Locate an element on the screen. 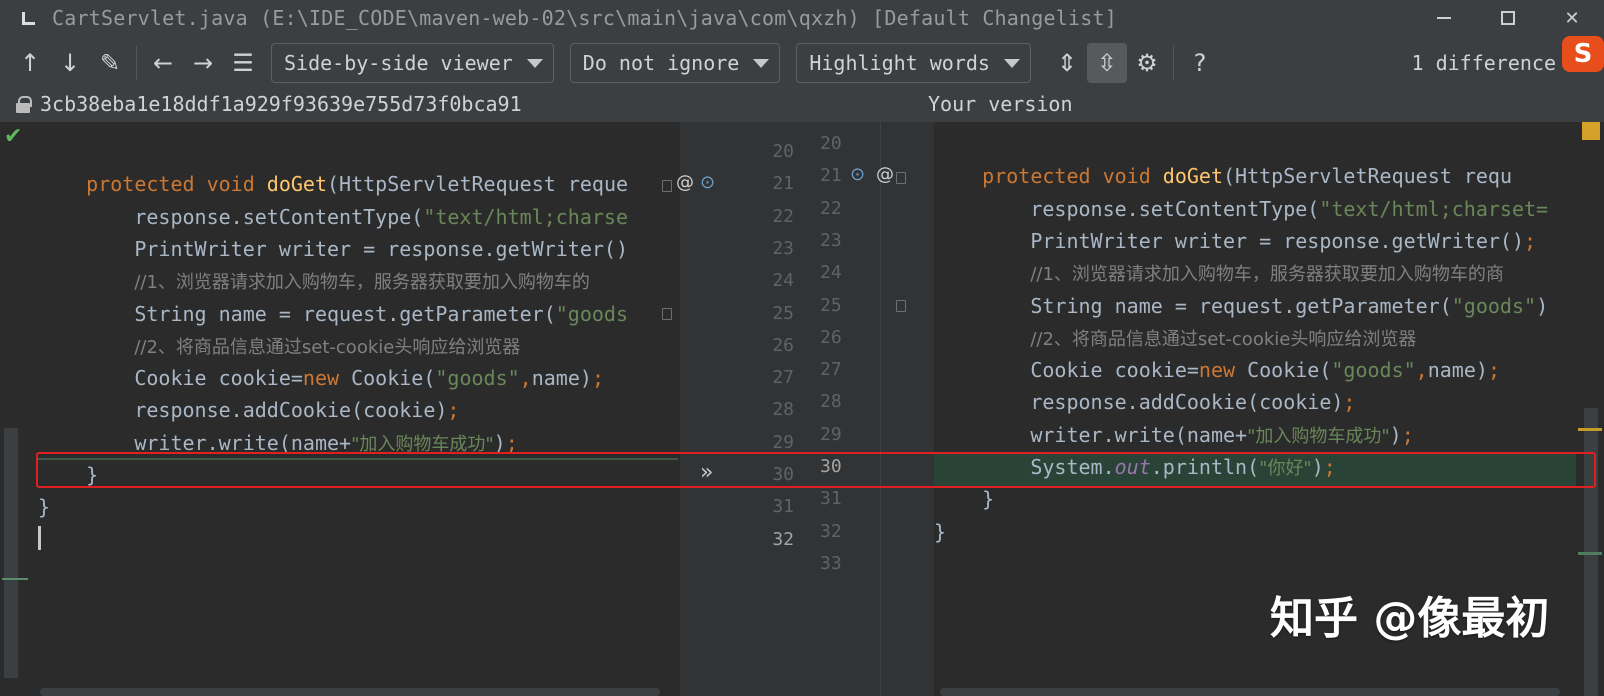  arrow-right-icon: → is located at coordinates (203, 63).